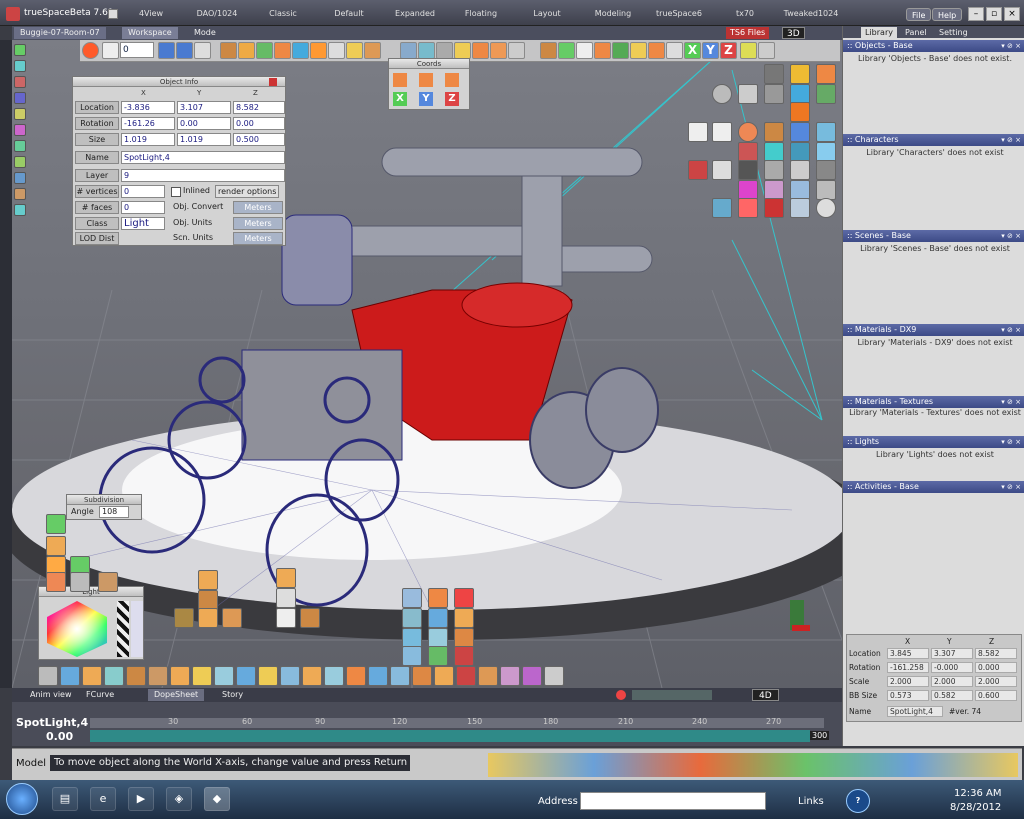 The width and height of the screenshot is (1024, 819). Describe the element at coordinates (1012, 14) in the screenshot. I see `close-icon: ×` at that location.